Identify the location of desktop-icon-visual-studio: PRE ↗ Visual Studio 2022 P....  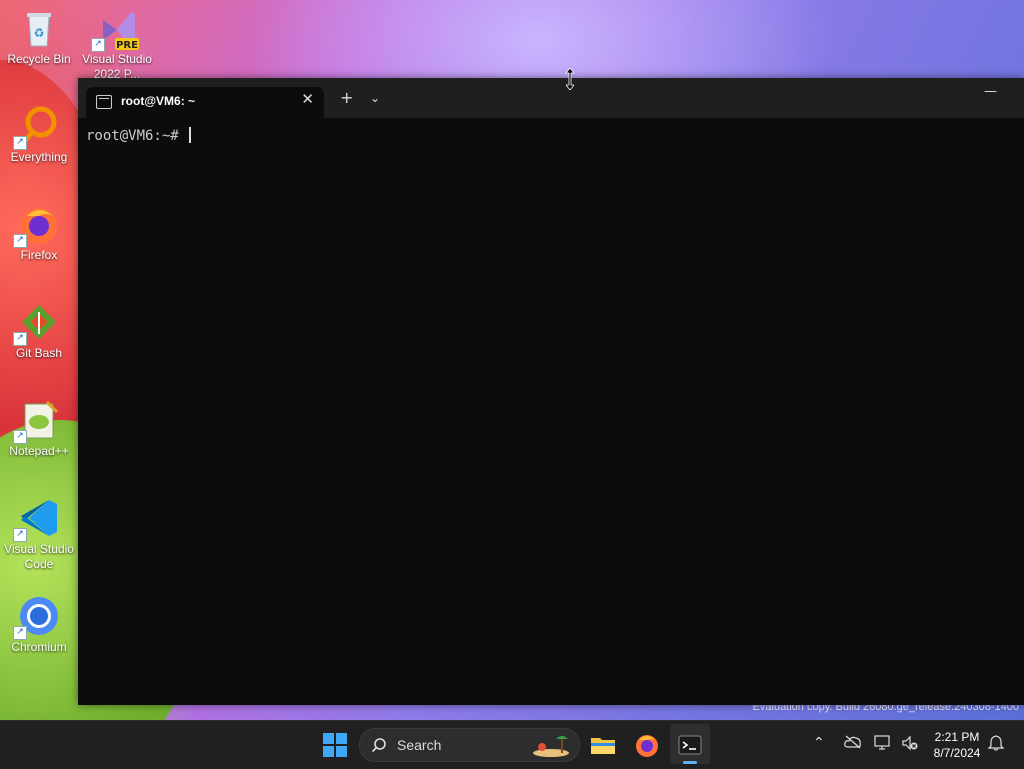
(117, 42).